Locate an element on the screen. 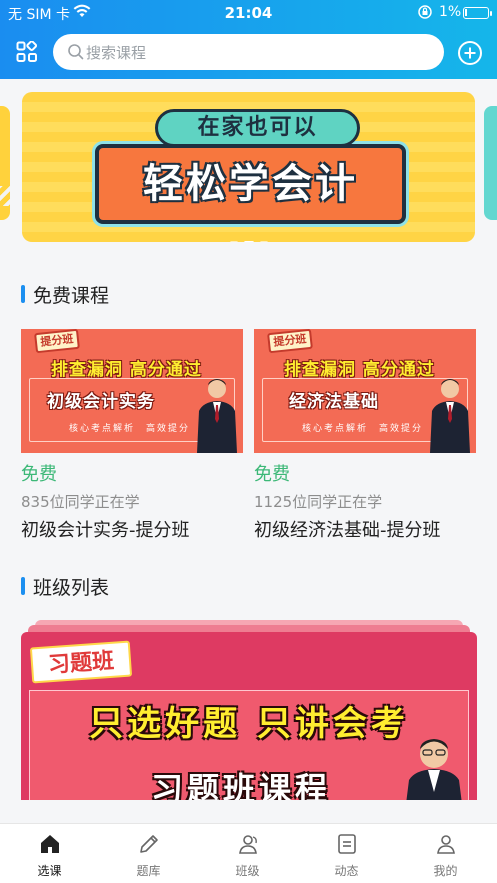  thumb-subject: 初级会计实务 is located at coordinates (101, 402).